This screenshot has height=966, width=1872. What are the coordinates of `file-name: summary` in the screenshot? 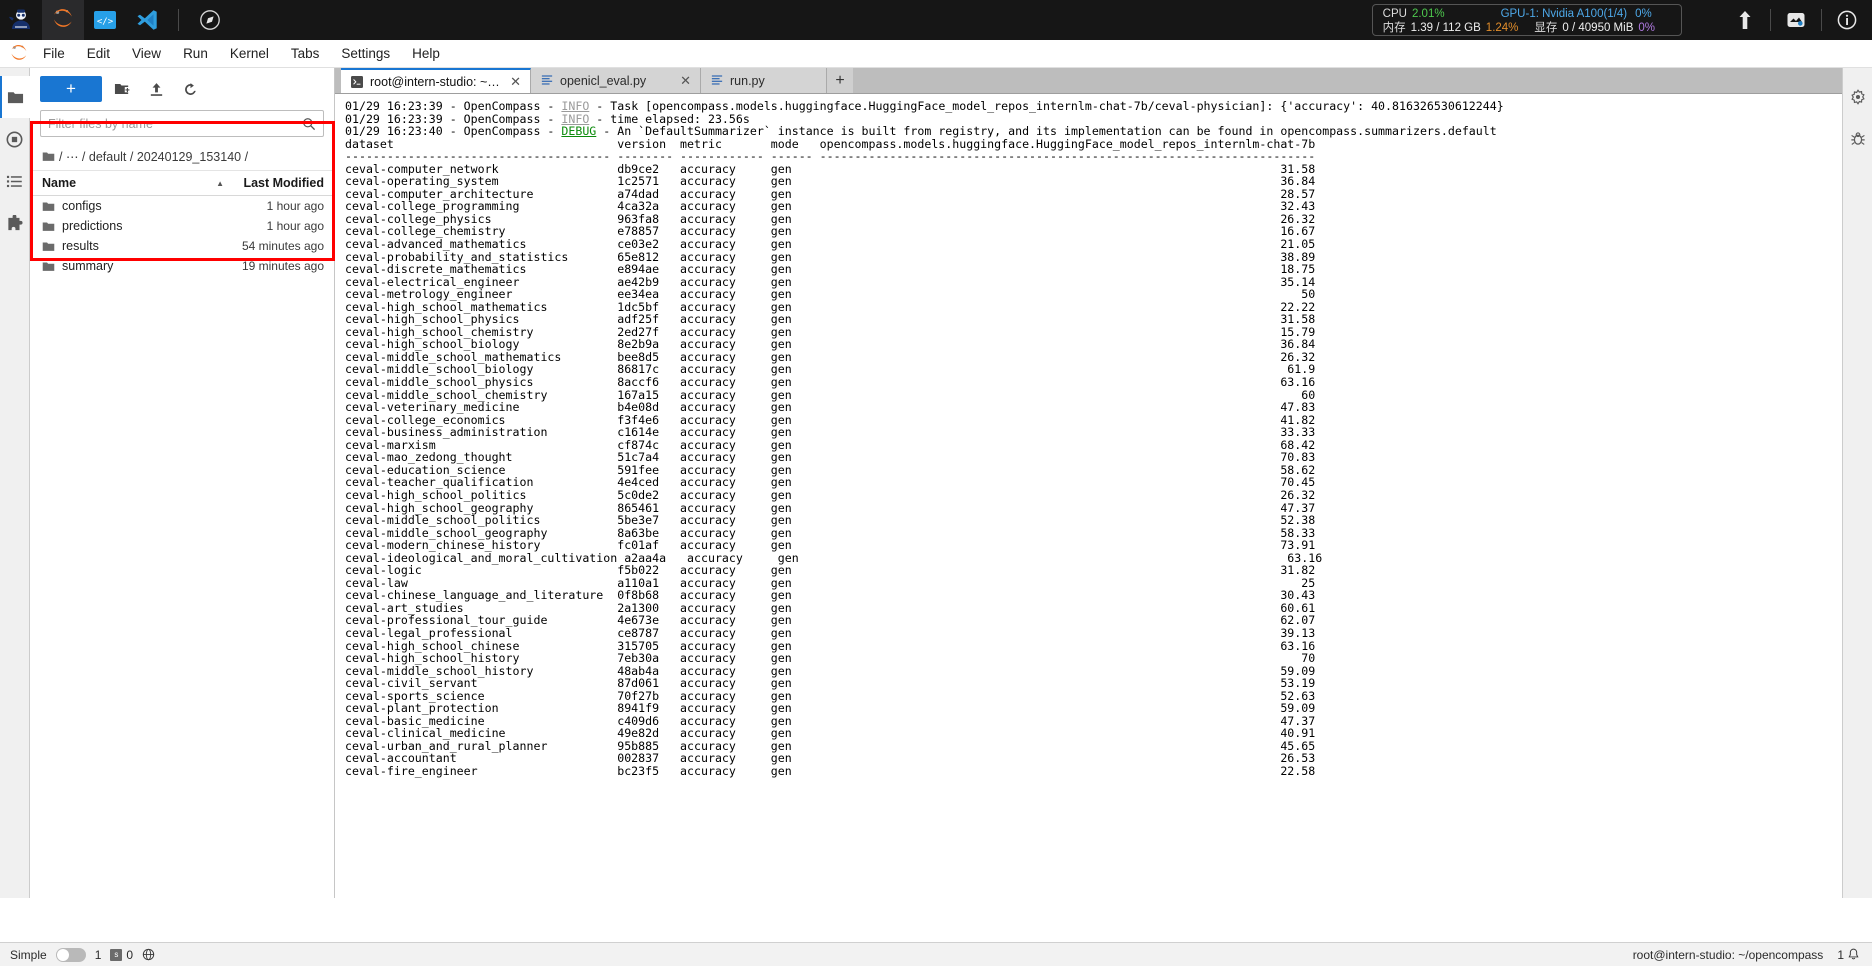 It's located at (88, 266).